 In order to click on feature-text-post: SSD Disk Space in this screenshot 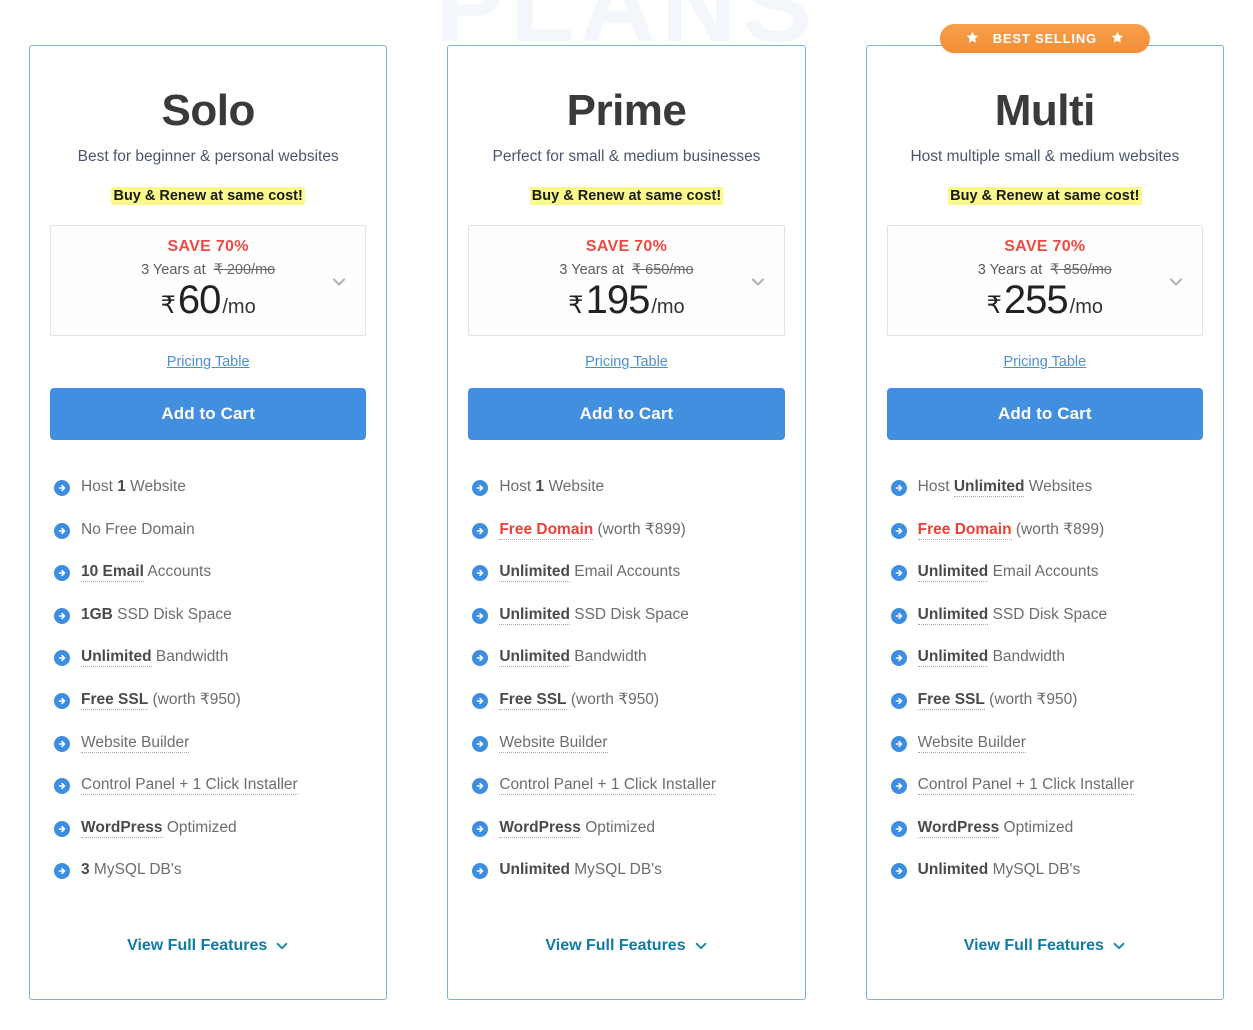, I will do `click(629, 614)`.